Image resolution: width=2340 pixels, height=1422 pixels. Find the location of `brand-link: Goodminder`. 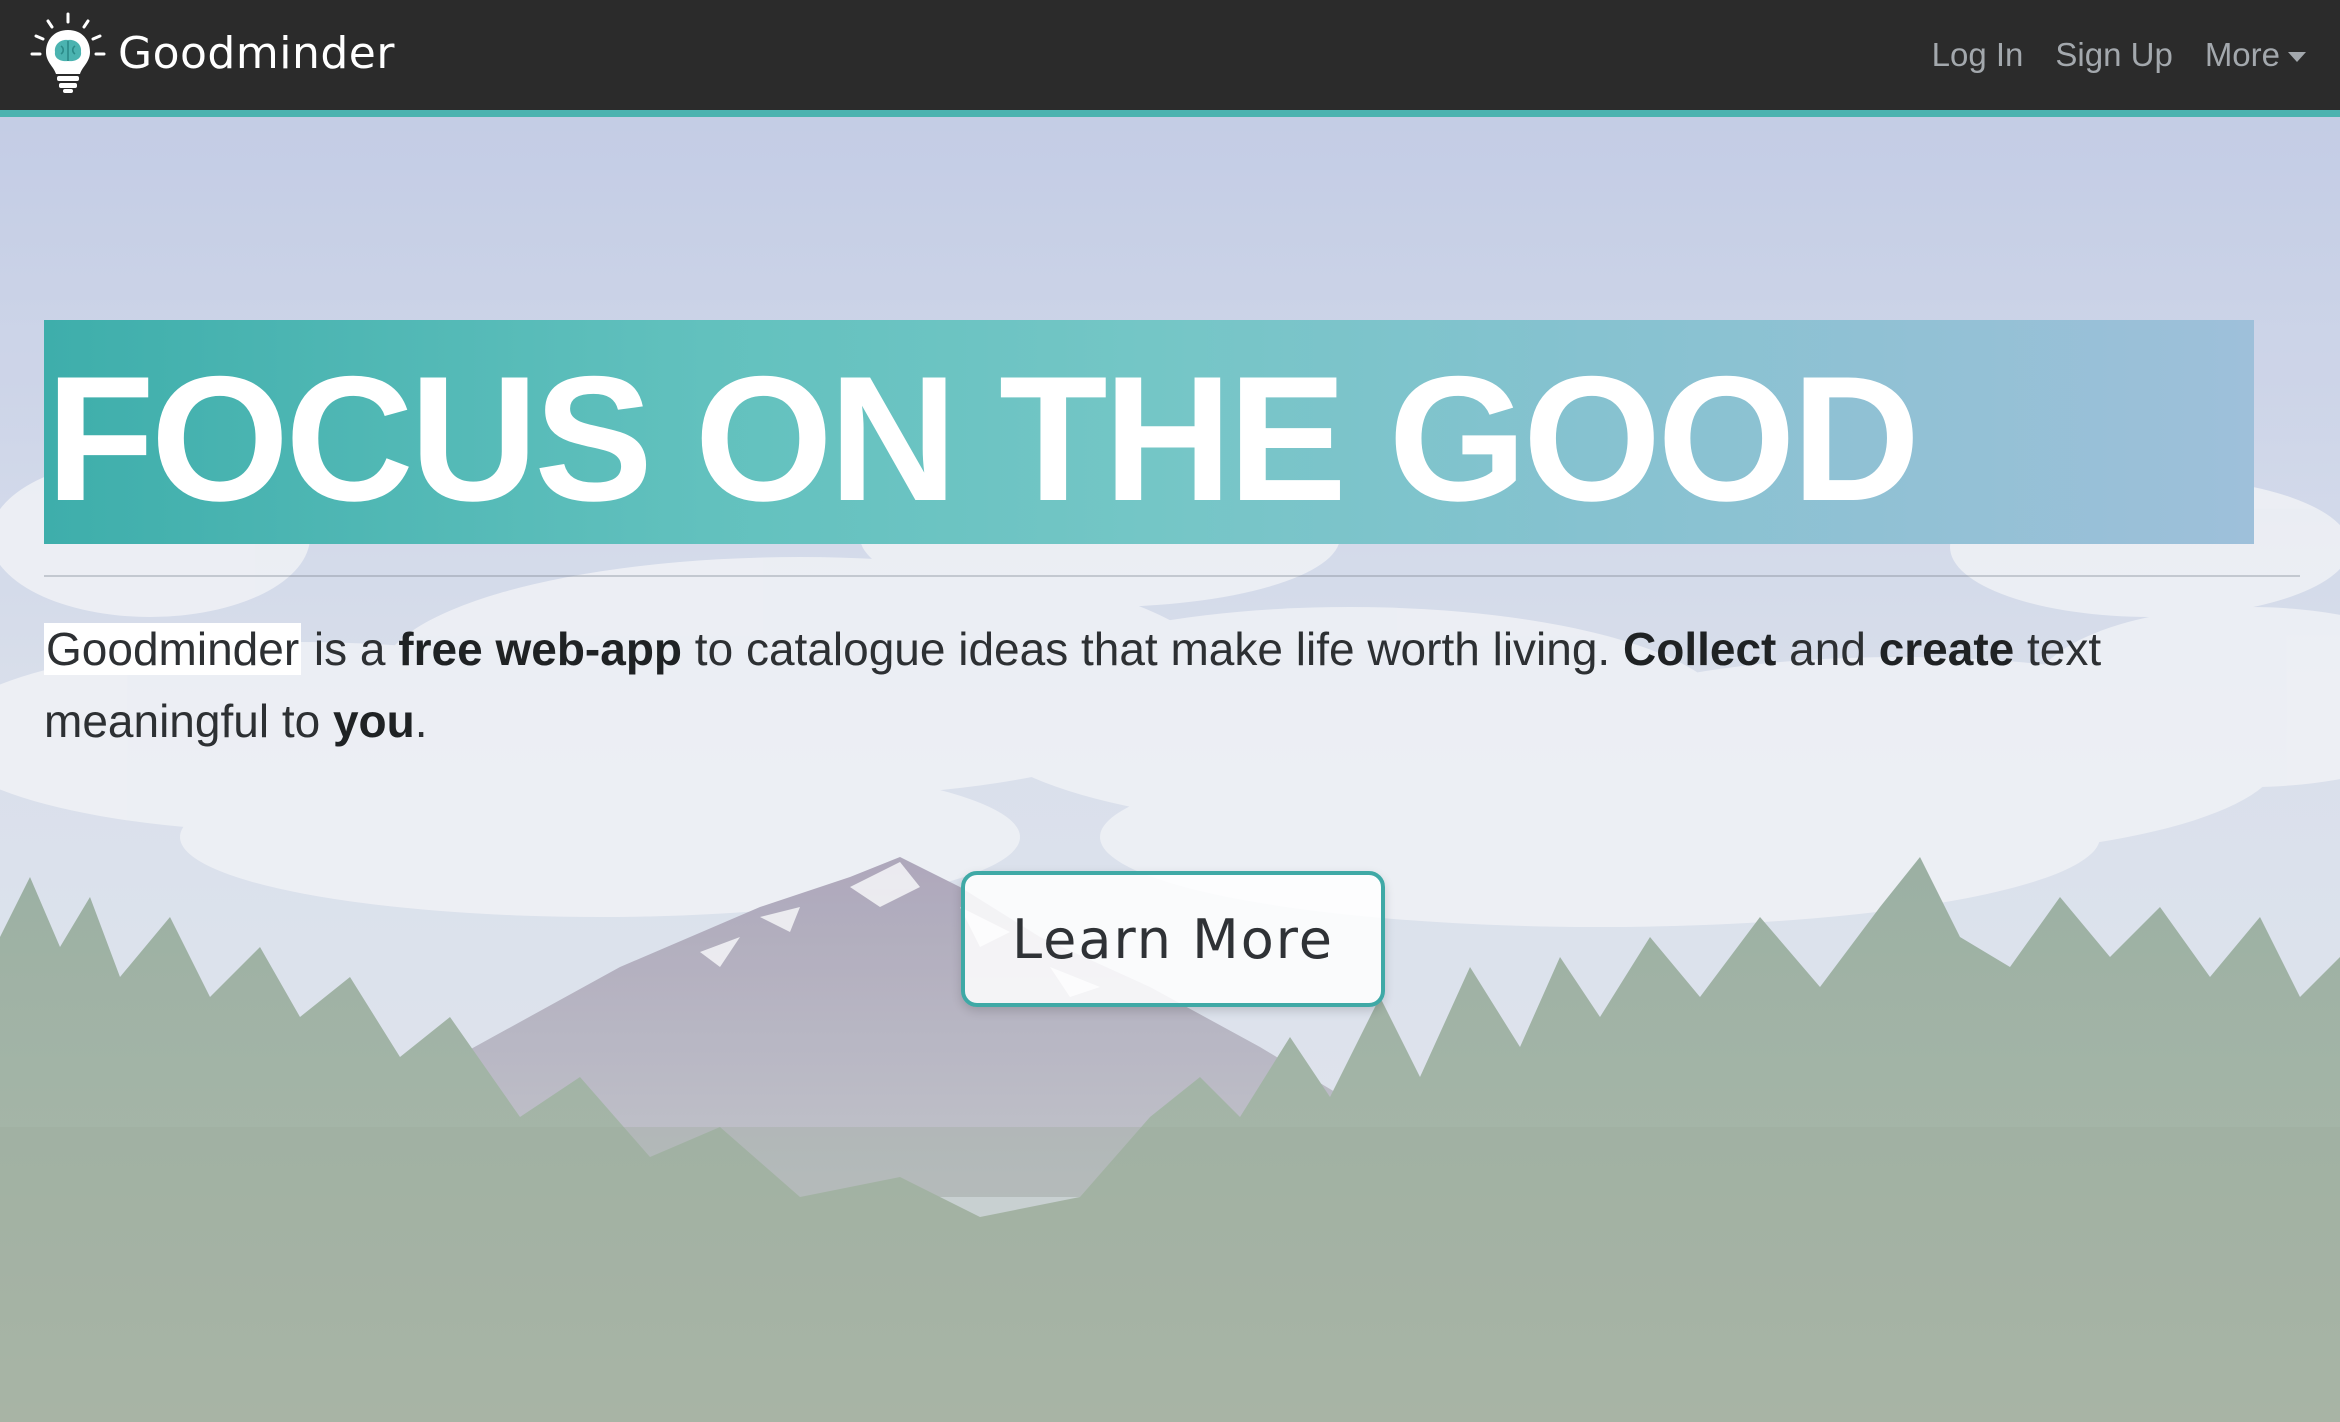

brand-link: Goodminder is located at coordinates (211, 53).